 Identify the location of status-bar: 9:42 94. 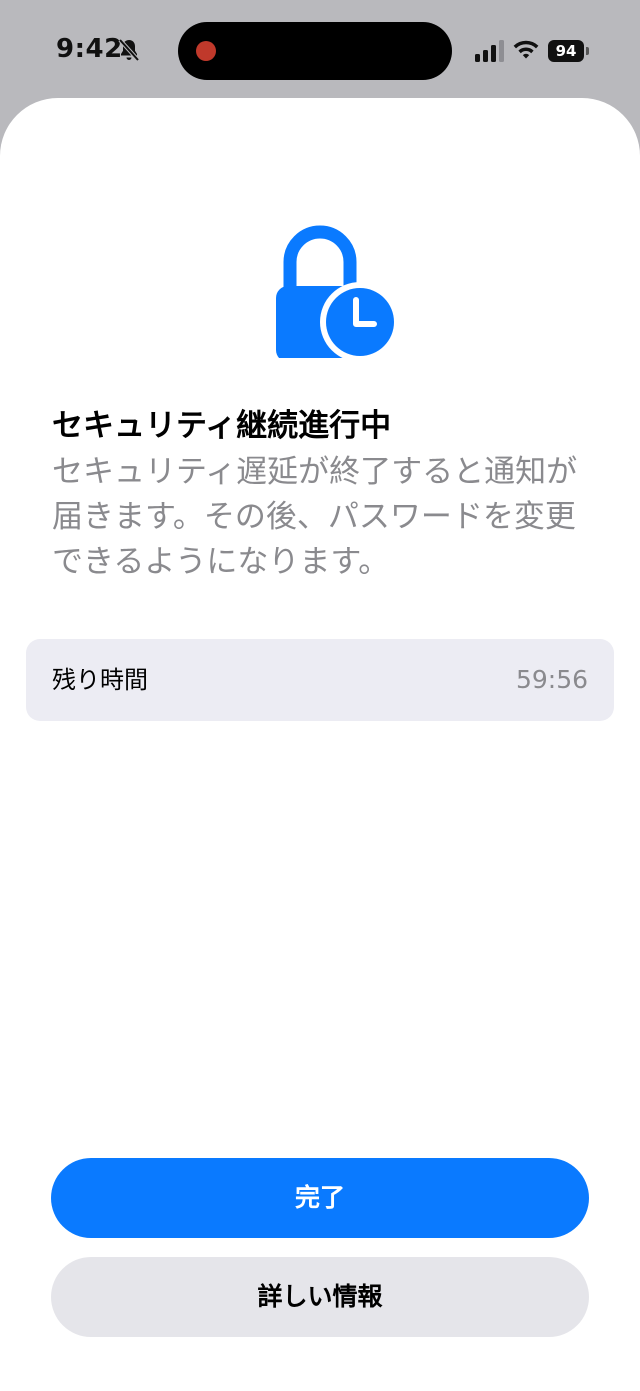
(320, 49).